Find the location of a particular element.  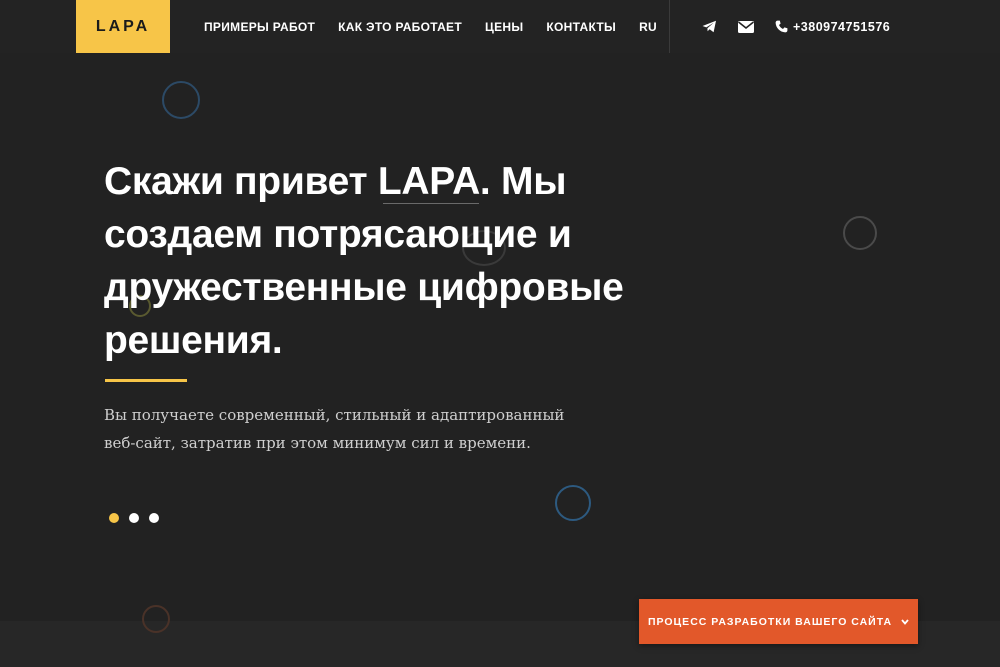

accent-bar is located at coordinates (146, 380).